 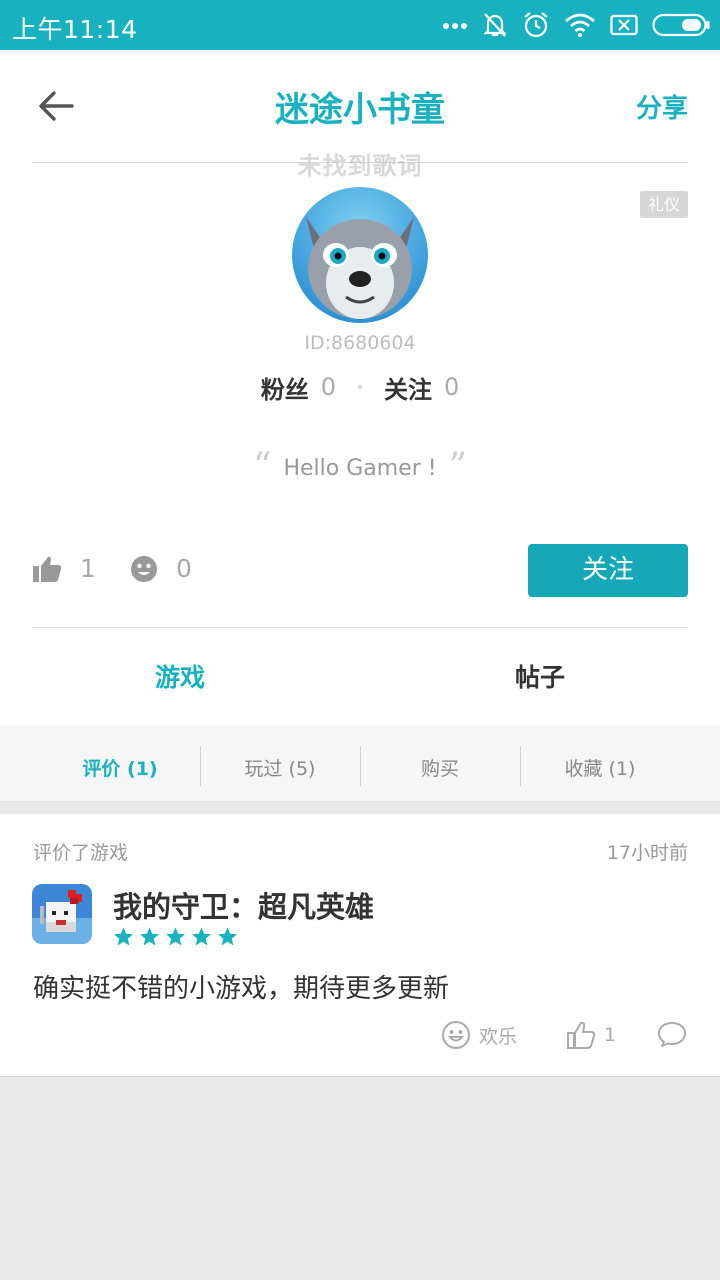 I want to click on fans-count: 0, so click(x=328, y=387).